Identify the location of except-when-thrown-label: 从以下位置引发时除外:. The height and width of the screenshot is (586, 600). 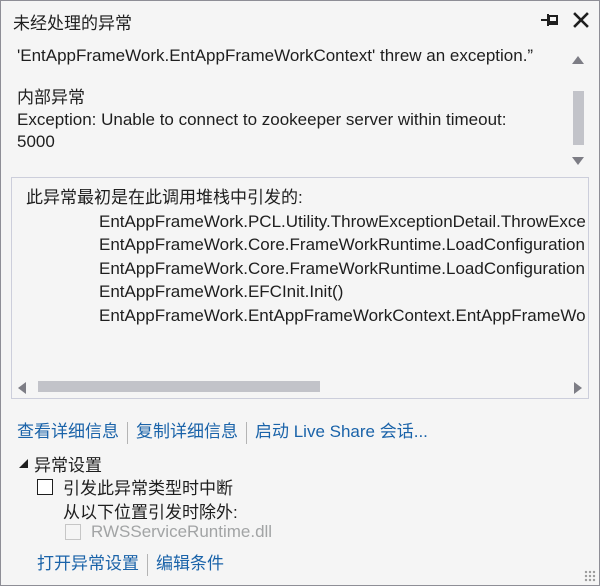
(150, 512).